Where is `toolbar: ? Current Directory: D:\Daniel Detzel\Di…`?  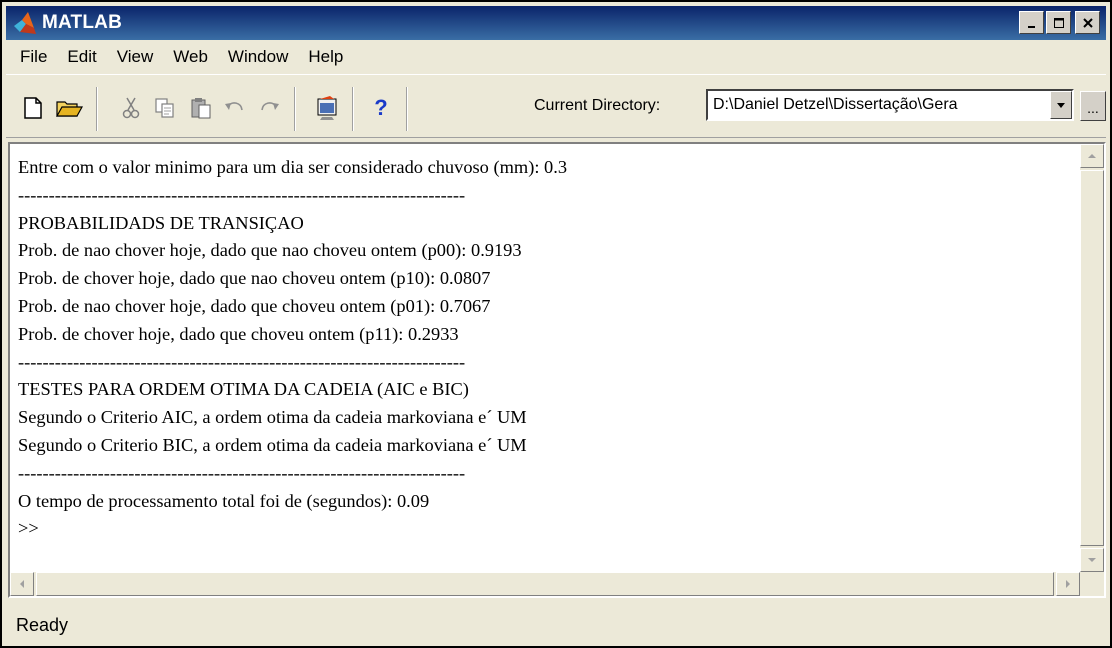
toolbar: ? Current Directory: D:\Daniel Detzel\Di… is located at coordinates (556, 106).